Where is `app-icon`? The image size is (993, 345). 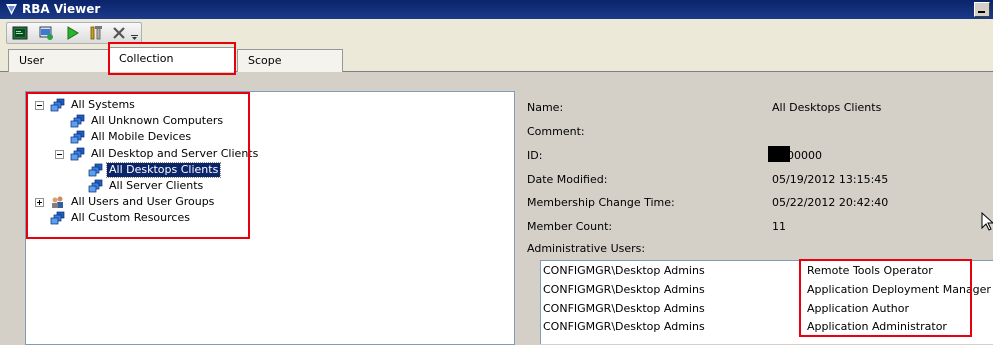 app-icon is located at coordinates (11, 9).